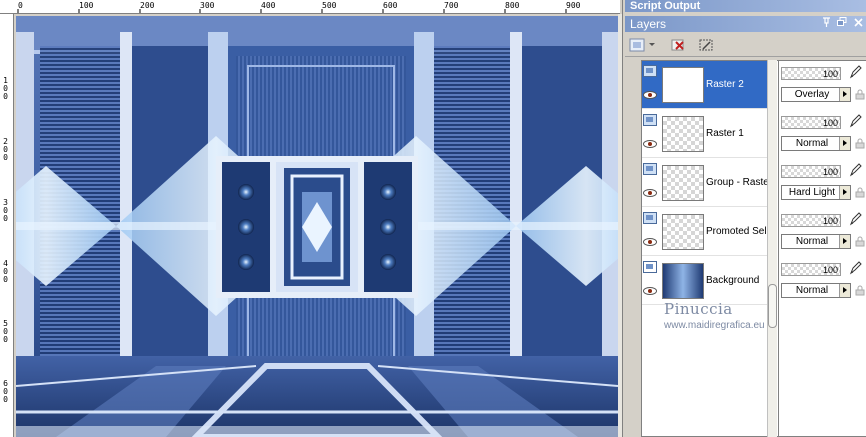 This screenshot has height=437, width=866. I want to click on ruler-label: 5 0 0, so click(5, 331).